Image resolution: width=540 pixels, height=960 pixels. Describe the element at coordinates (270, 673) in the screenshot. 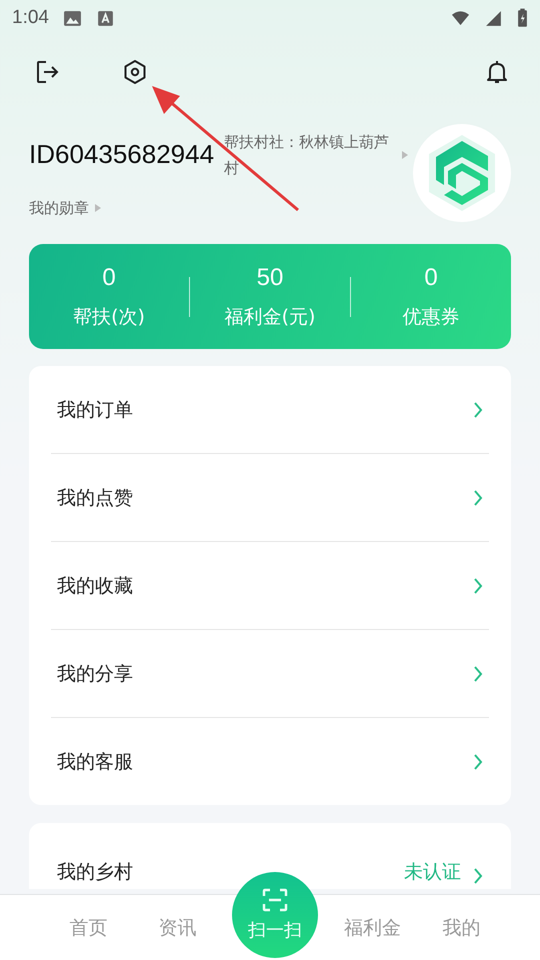

I see `menu-item: 我的分享` at that location.